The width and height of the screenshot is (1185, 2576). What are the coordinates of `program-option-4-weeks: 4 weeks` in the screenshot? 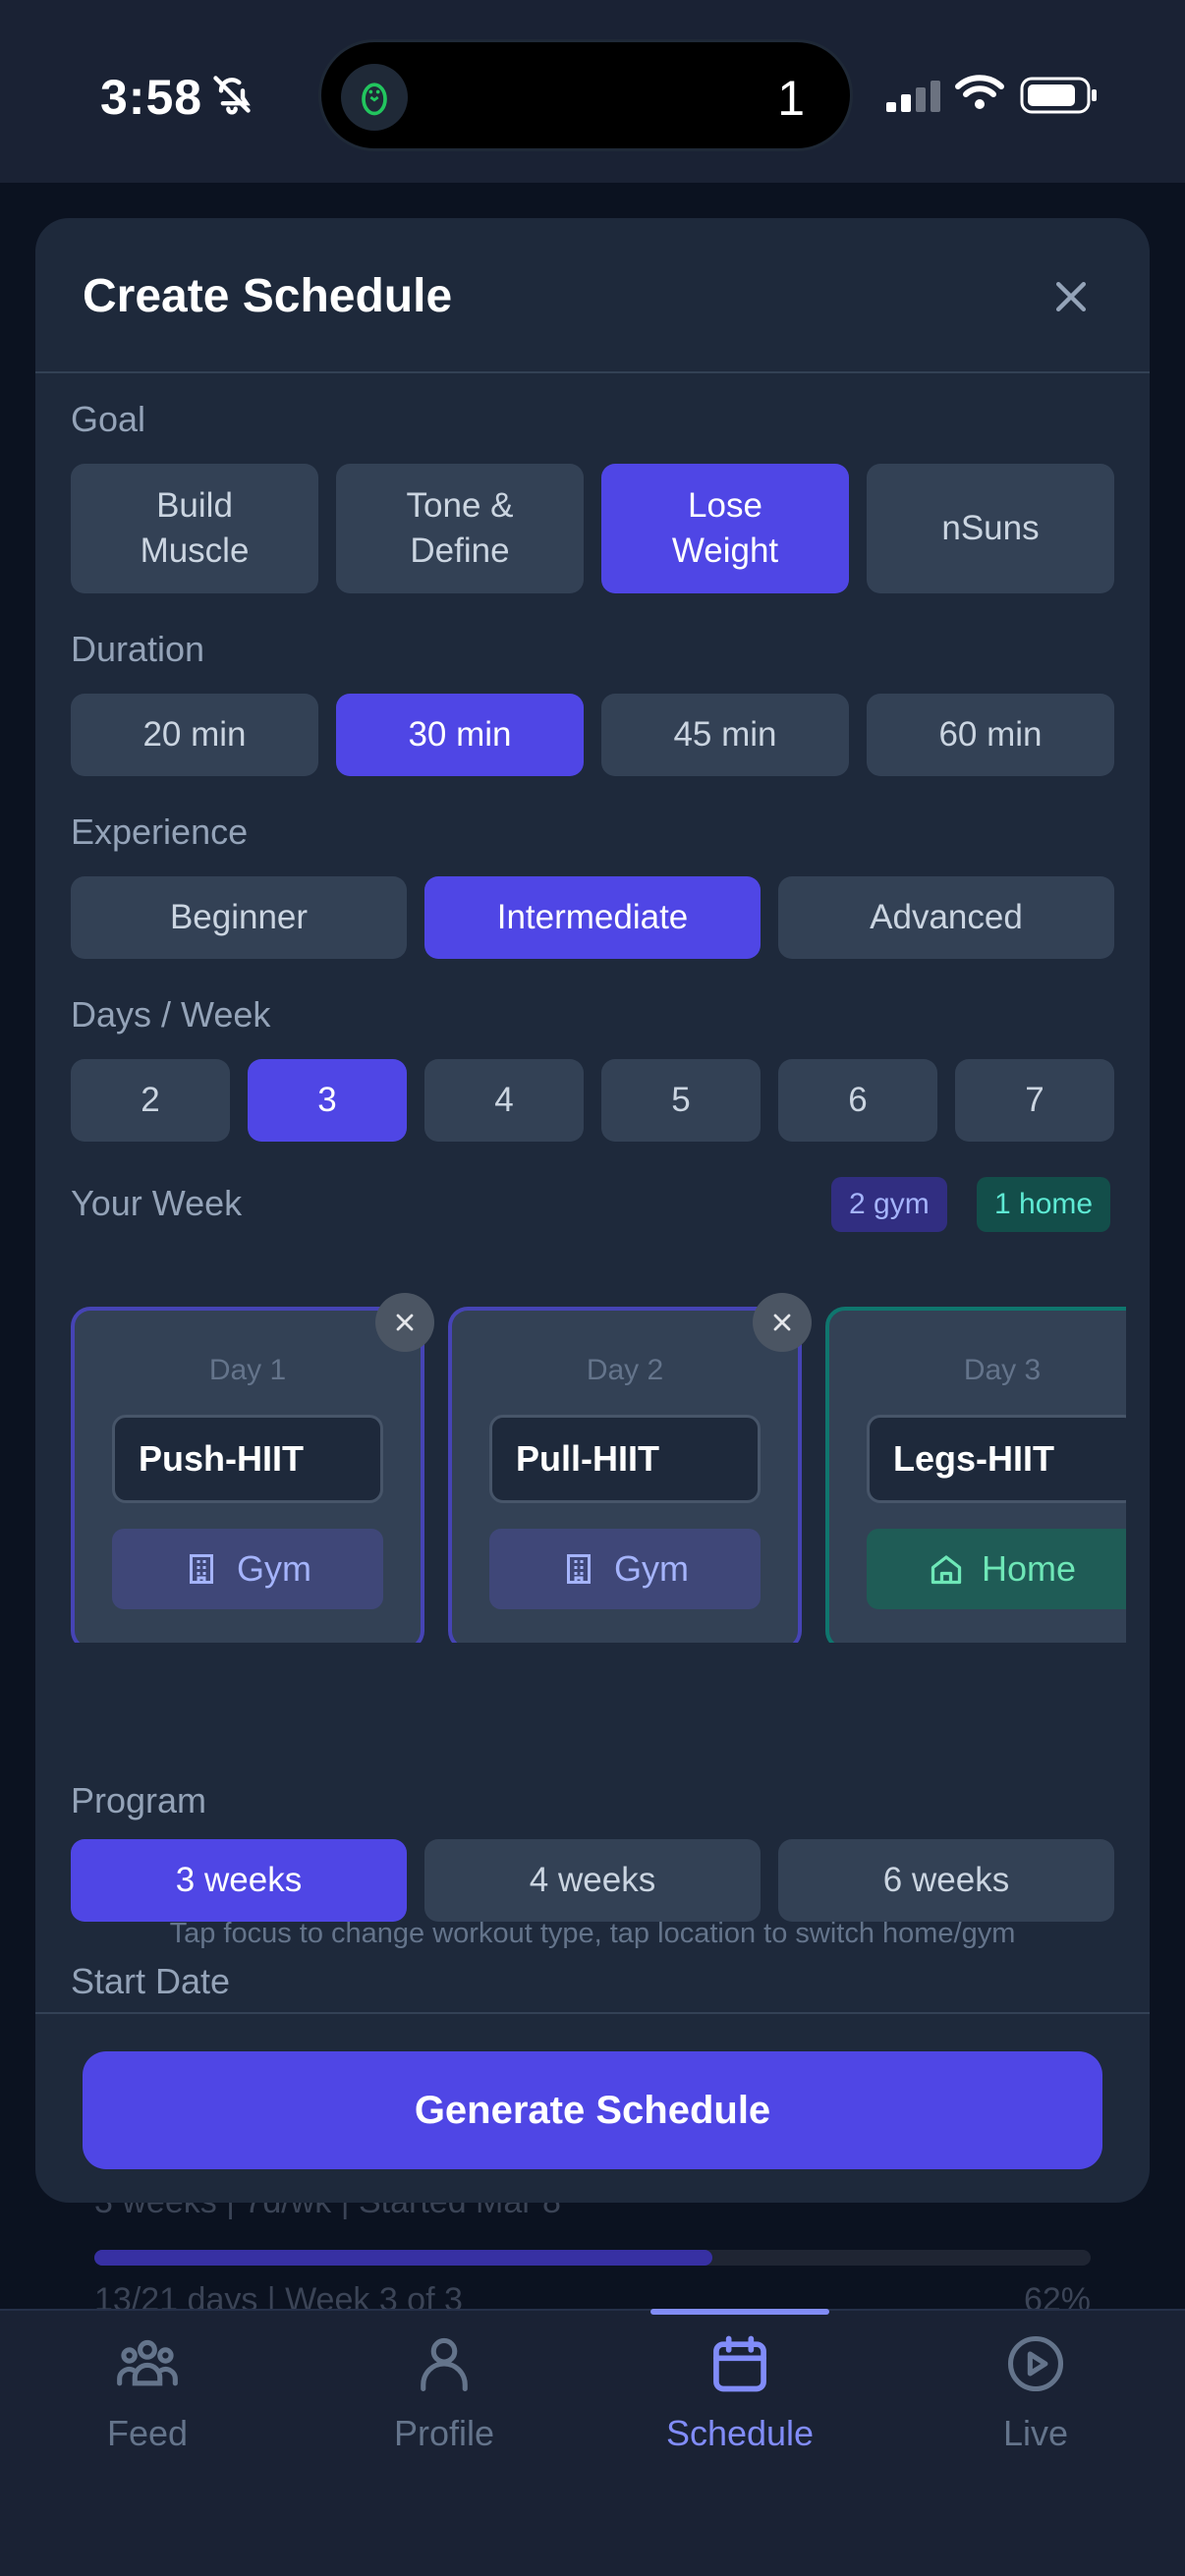 It's located at (592, 1880).